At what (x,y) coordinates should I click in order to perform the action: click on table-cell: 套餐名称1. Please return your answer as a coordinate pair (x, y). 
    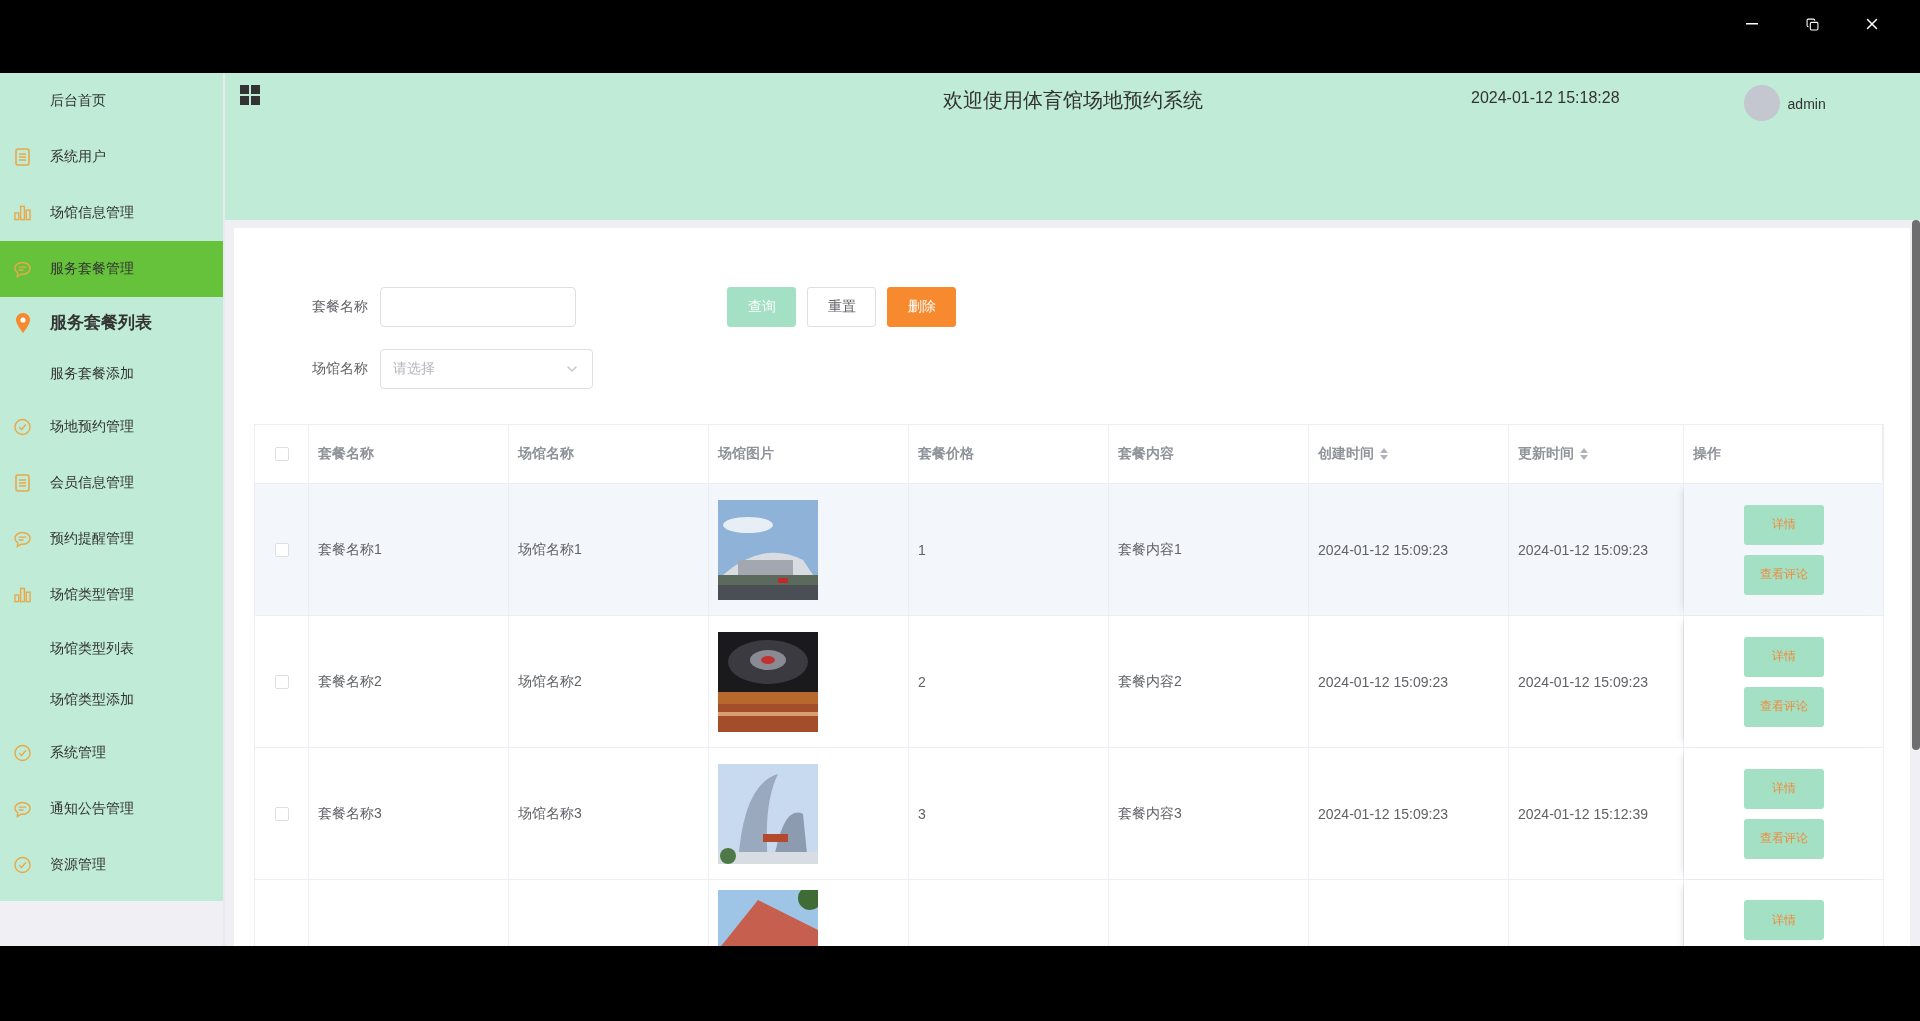
    Looking at the image, I should click on (350, 549).